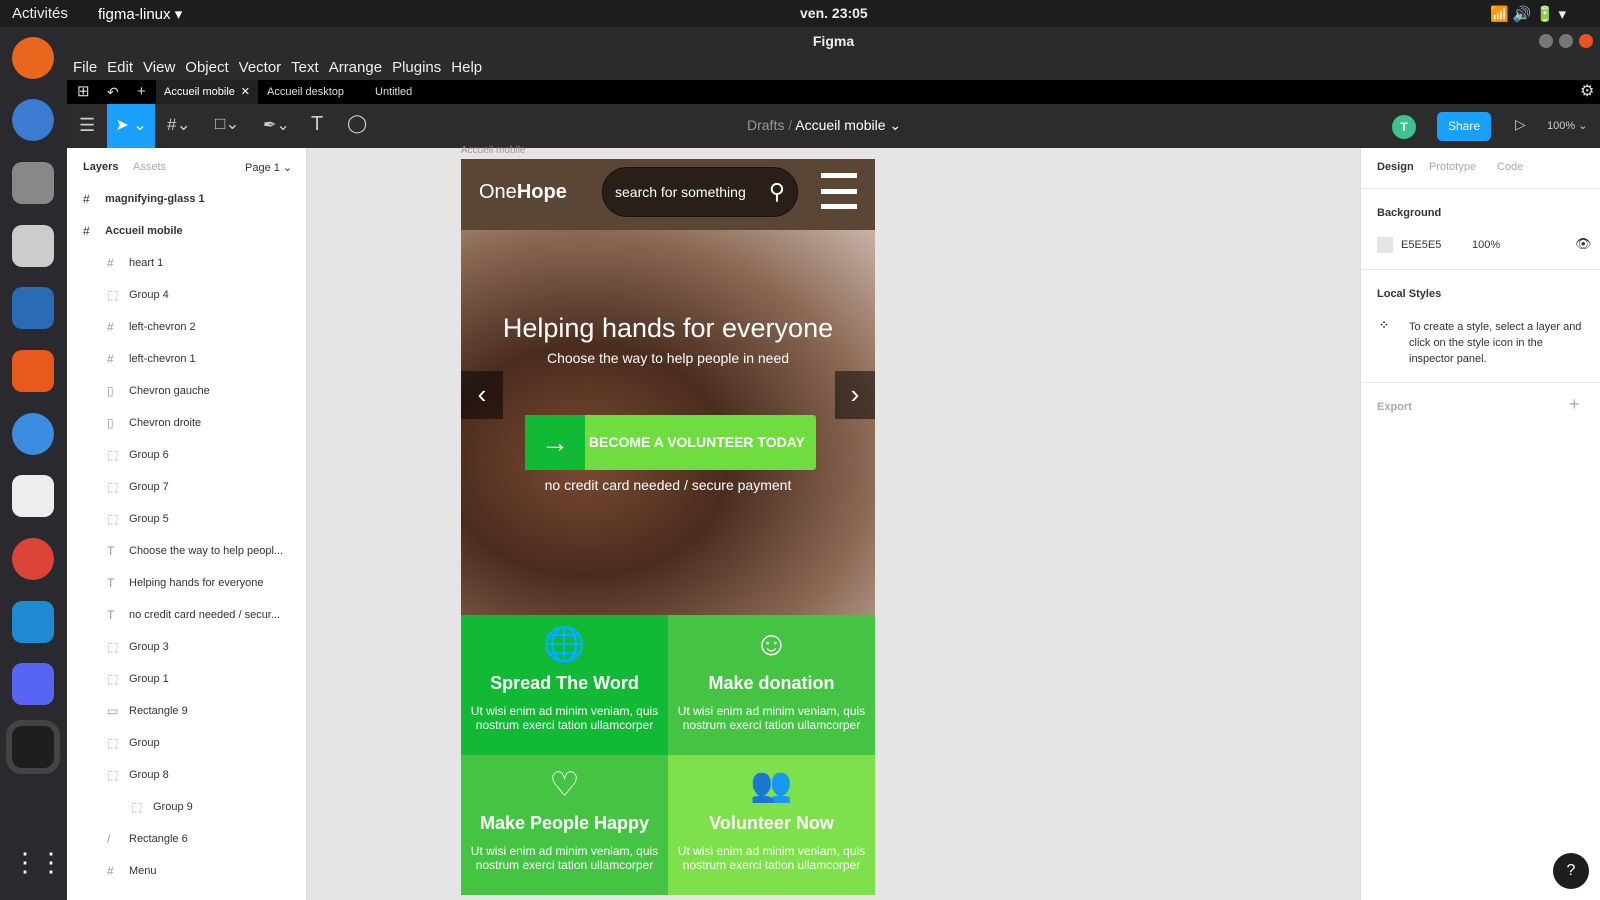 The width and height of the screenshot is (1600, 900). Describe the element at coordinates (33, 183) in the screenshot. I see `files-icon` at that location.